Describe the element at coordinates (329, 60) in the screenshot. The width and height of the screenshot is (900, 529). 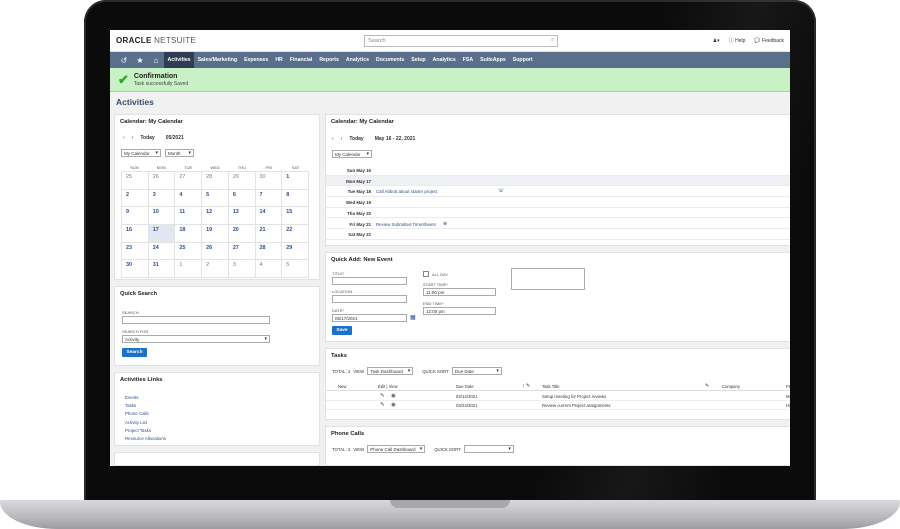
I see `nav-item-reports: Reports` at that location.